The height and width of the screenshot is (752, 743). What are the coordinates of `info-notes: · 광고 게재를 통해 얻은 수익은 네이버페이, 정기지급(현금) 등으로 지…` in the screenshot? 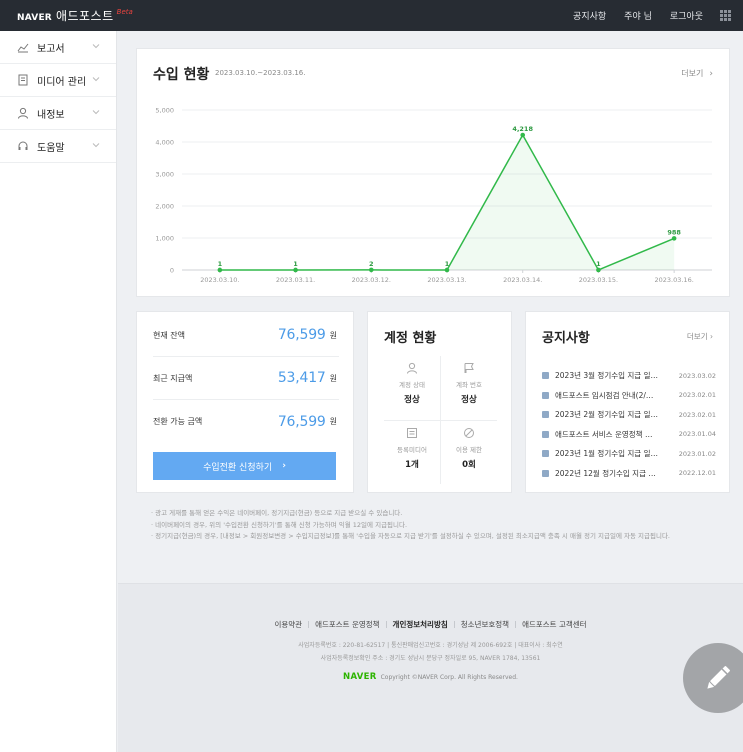 It's located at (441, 524).